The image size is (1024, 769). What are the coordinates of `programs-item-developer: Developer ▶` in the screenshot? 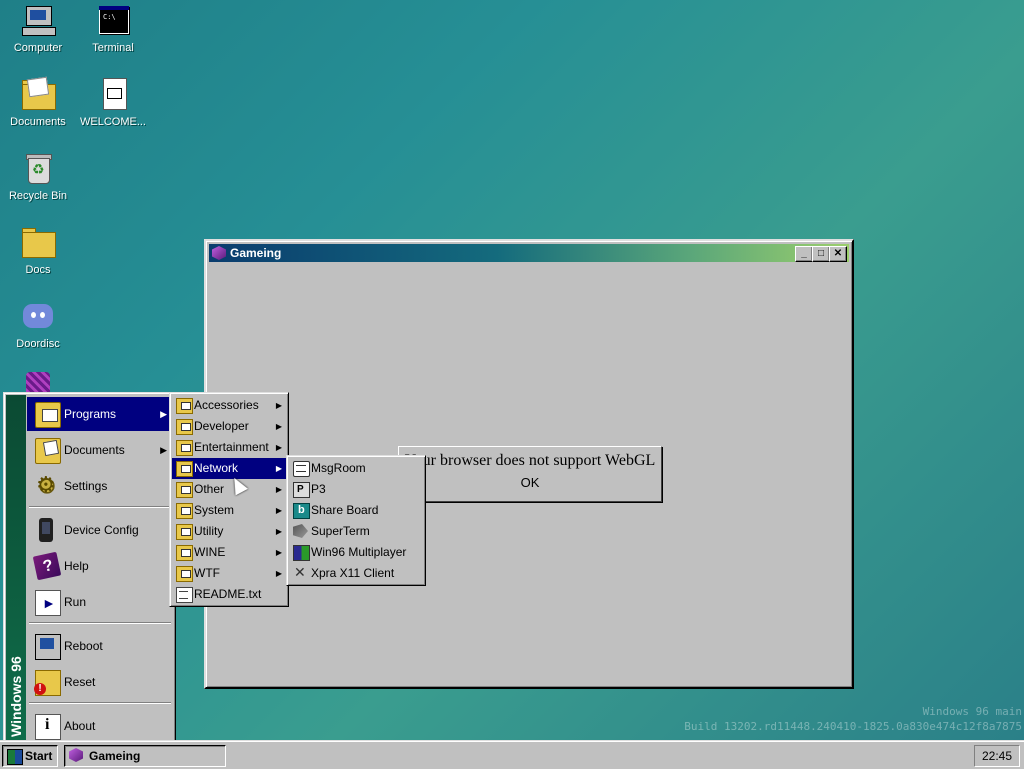 It's located at (229, 426).